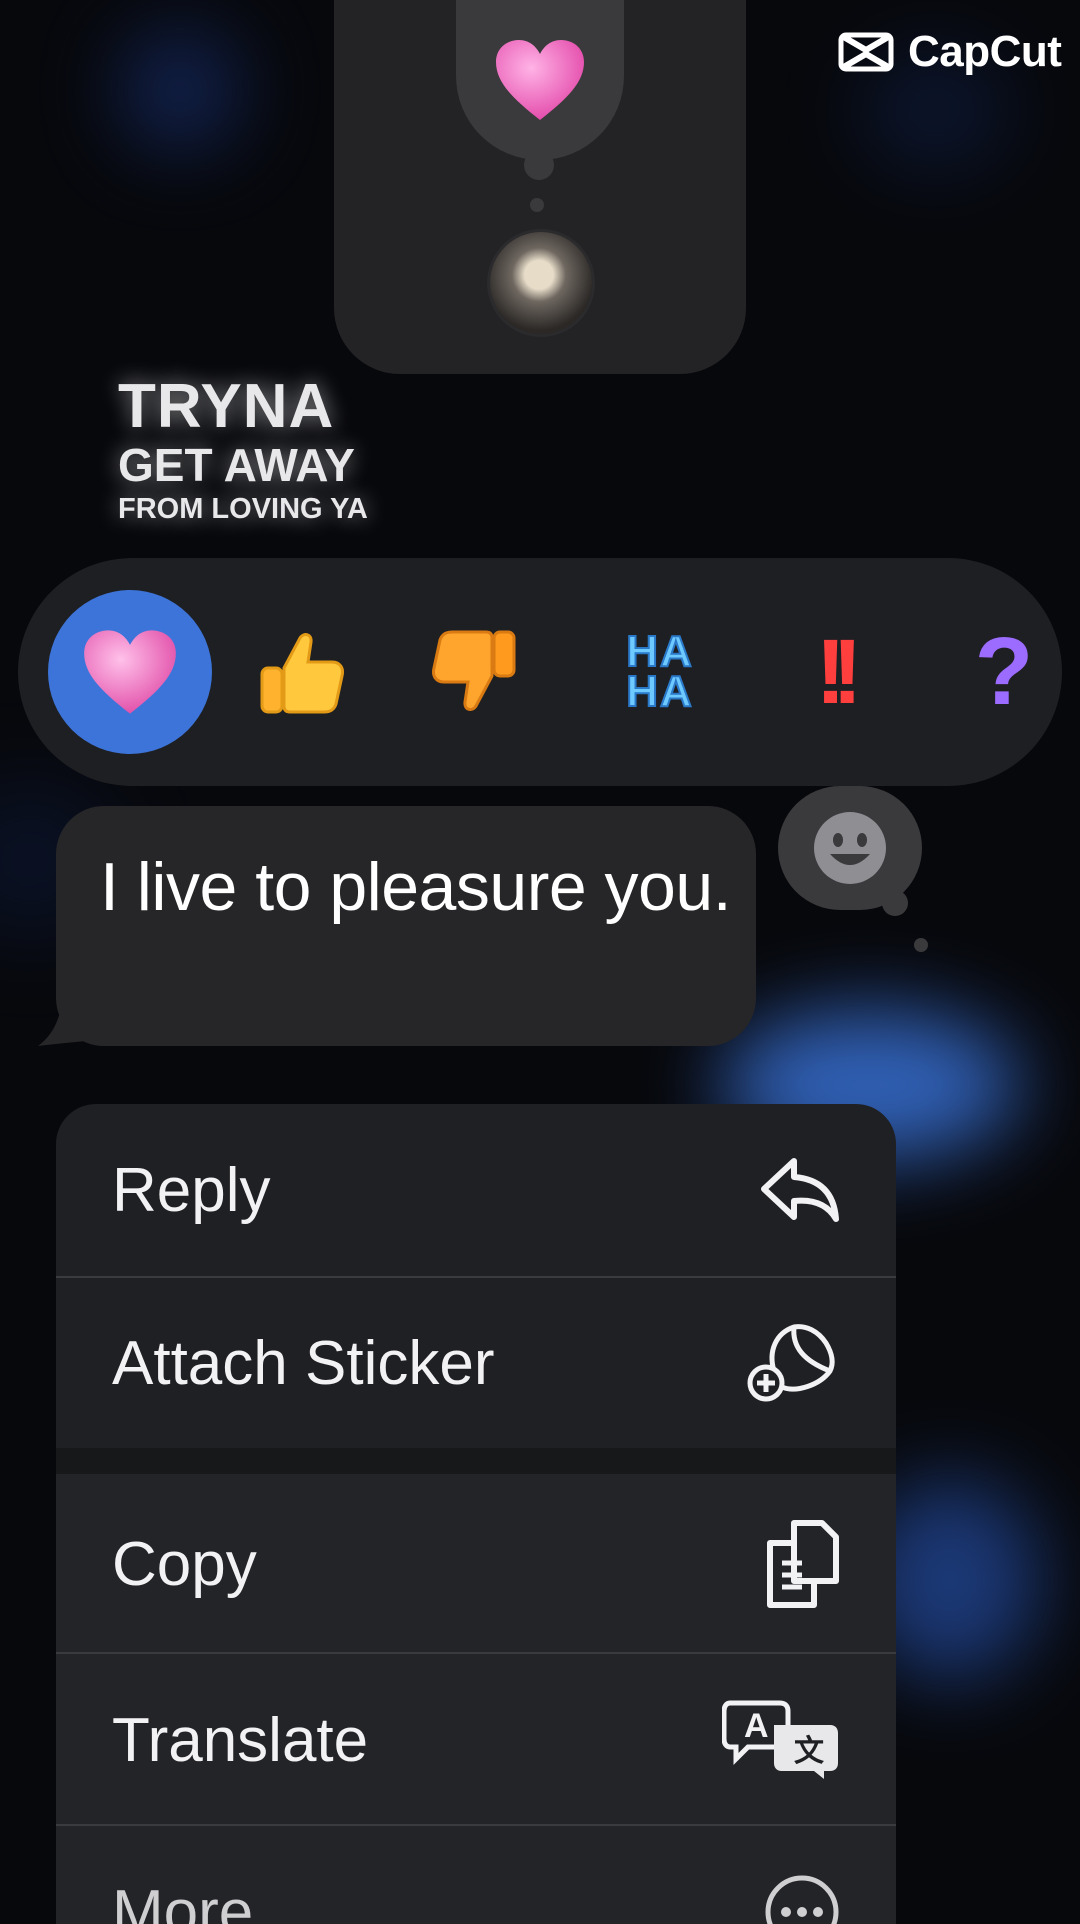 This screenshot has height=1924, width=1080. I want to click on lyric-line: TRYNA, so click(243, 407).